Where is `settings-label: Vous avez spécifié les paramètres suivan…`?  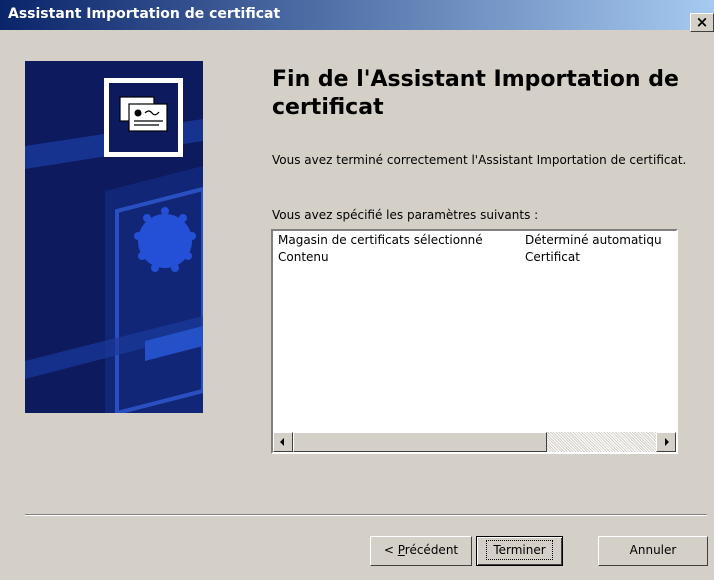 settings-label: Vous avez spécifié les paramètres suivan… is located at coordinates (405, 215).